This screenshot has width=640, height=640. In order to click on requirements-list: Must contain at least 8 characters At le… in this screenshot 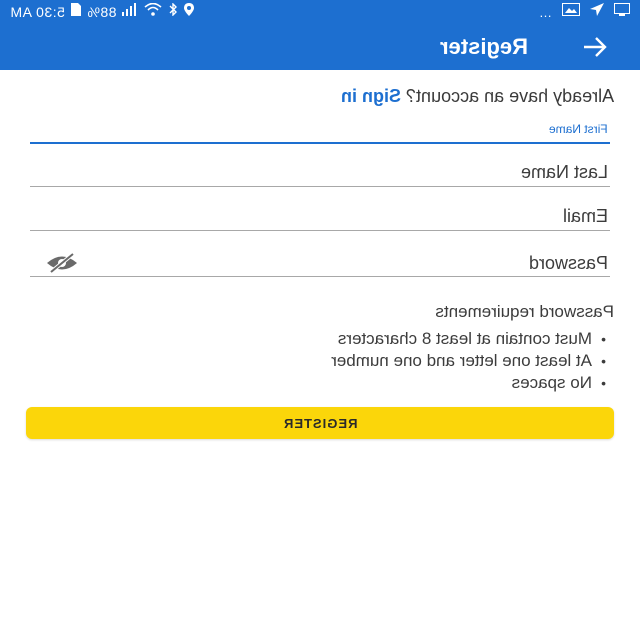, I will do `click(364, 361)`.